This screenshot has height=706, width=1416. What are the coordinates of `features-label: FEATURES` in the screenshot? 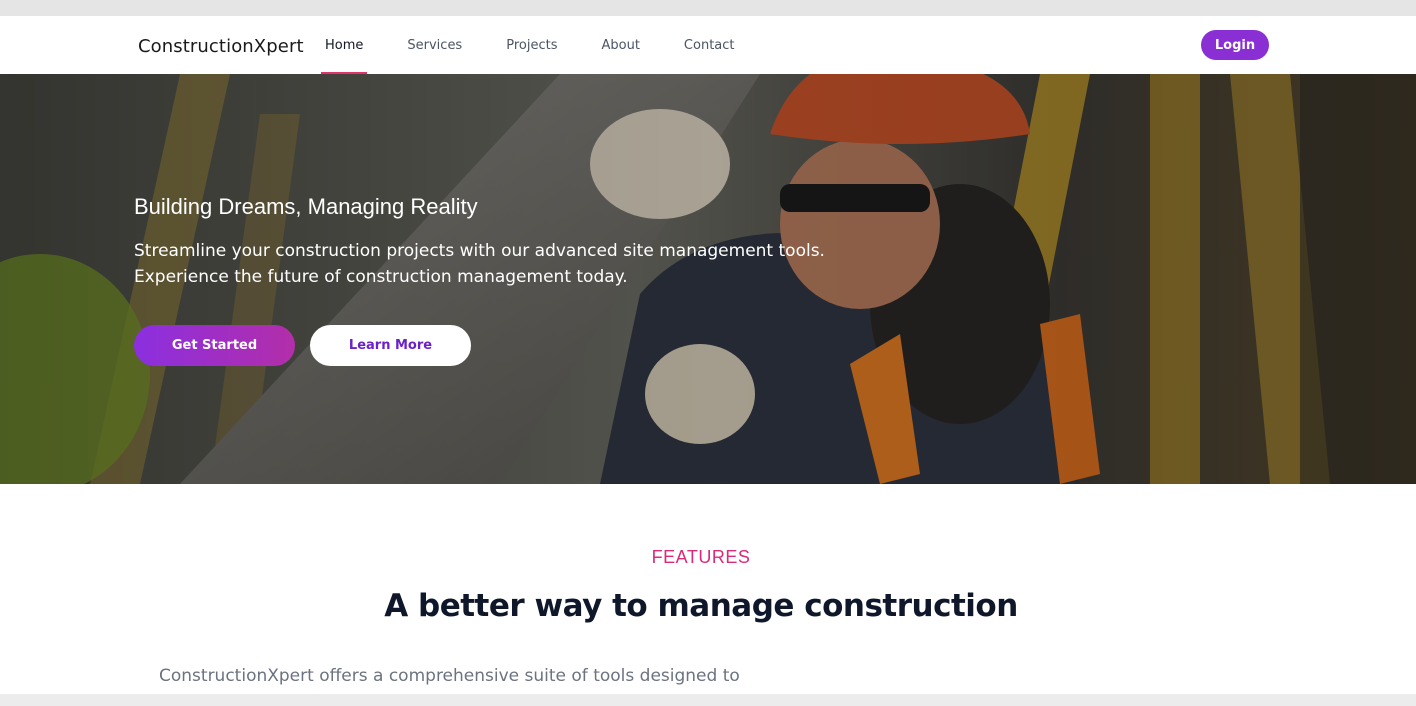 It's located at (701, 557).